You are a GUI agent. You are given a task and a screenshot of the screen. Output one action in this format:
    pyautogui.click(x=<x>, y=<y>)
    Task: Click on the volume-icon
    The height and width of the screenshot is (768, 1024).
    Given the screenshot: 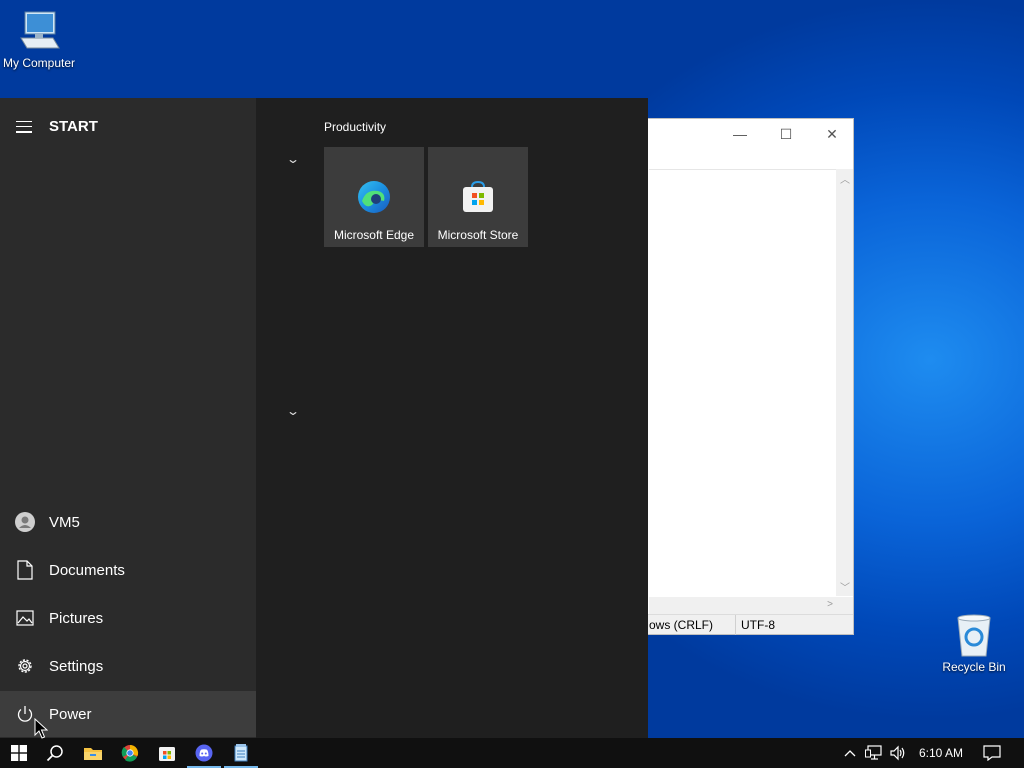 What is the action you would take?
    pyautogui.click(x=897, y=753)
    